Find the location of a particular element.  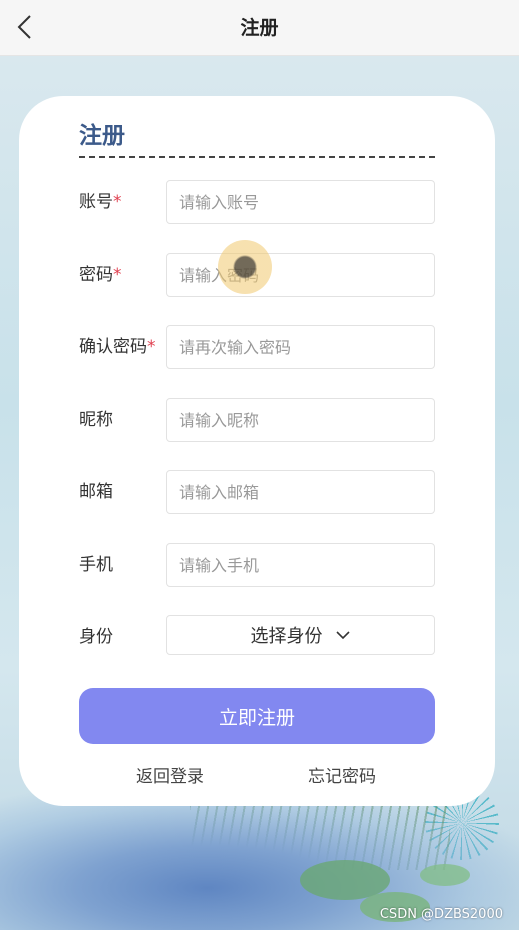

email-row: 邮箱 is located at coordinates (257, 492).